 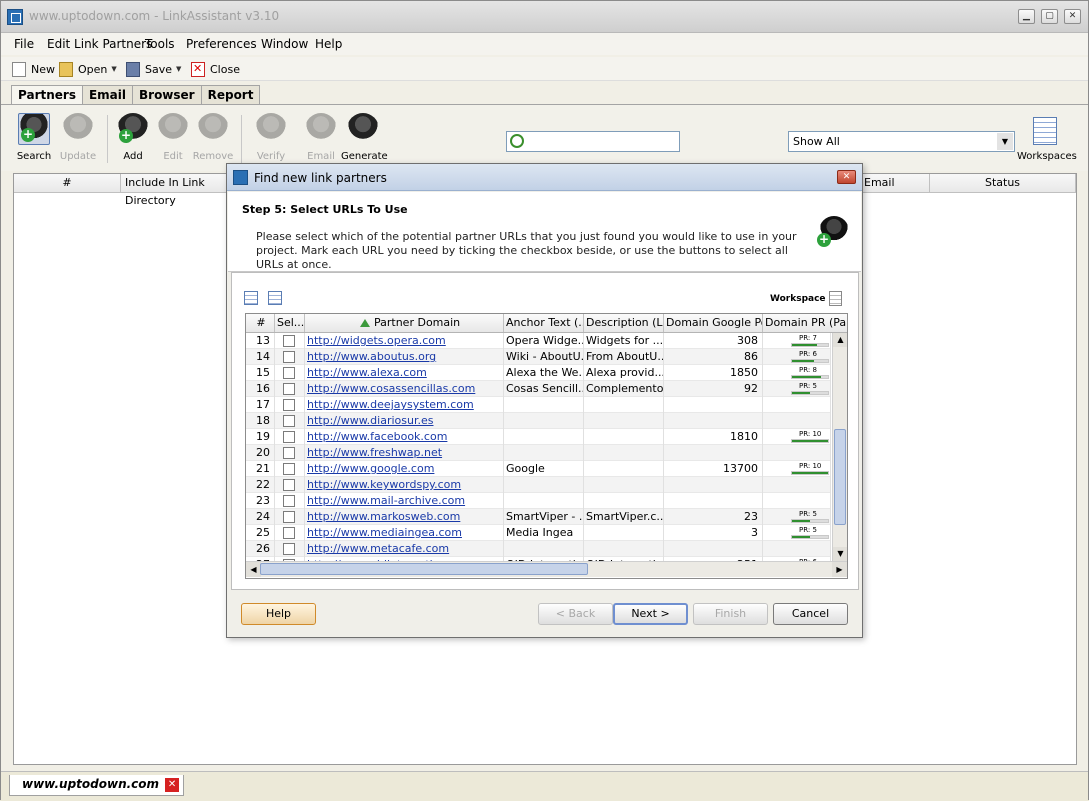 What do you see at coordinates (839, 569) in the screenshot?
I see `scroll-right-icon: ▶` at bounding box center [839, 569].